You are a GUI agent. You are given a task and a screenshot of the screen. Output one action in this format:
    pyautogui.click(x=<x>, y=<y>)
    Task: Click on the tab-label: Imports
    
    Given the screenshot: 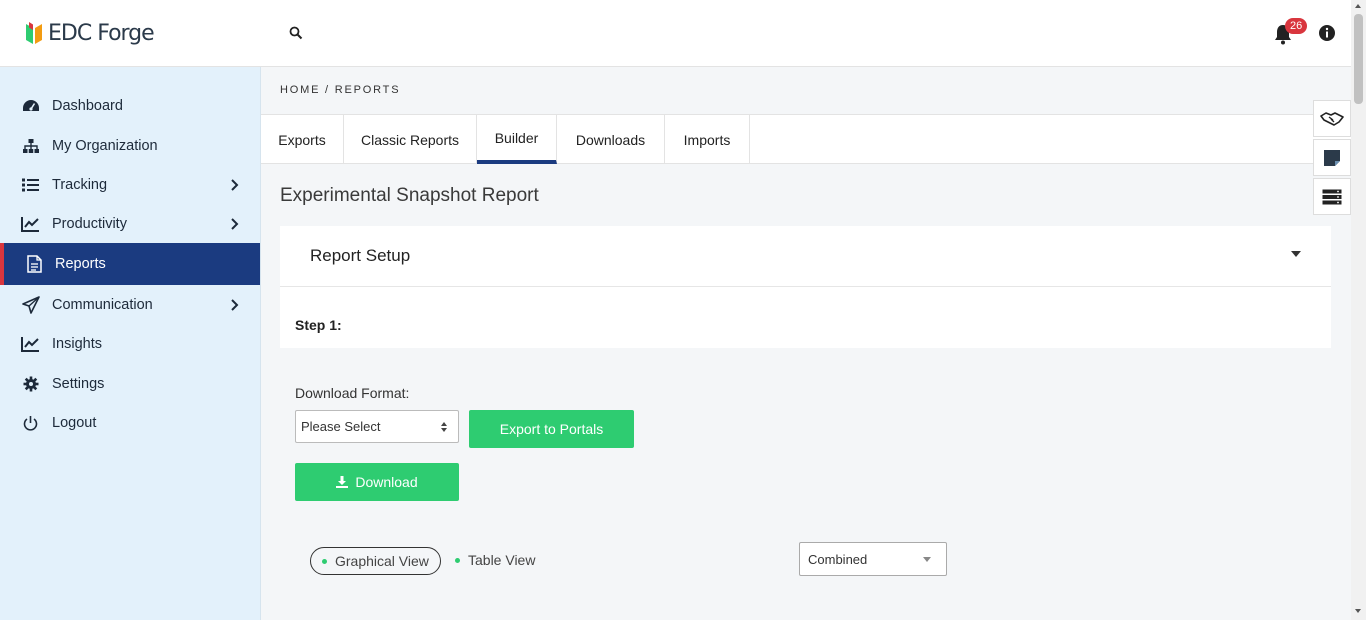 What is the action you would take?
    pyautogui.click(x=707, y=139)
    